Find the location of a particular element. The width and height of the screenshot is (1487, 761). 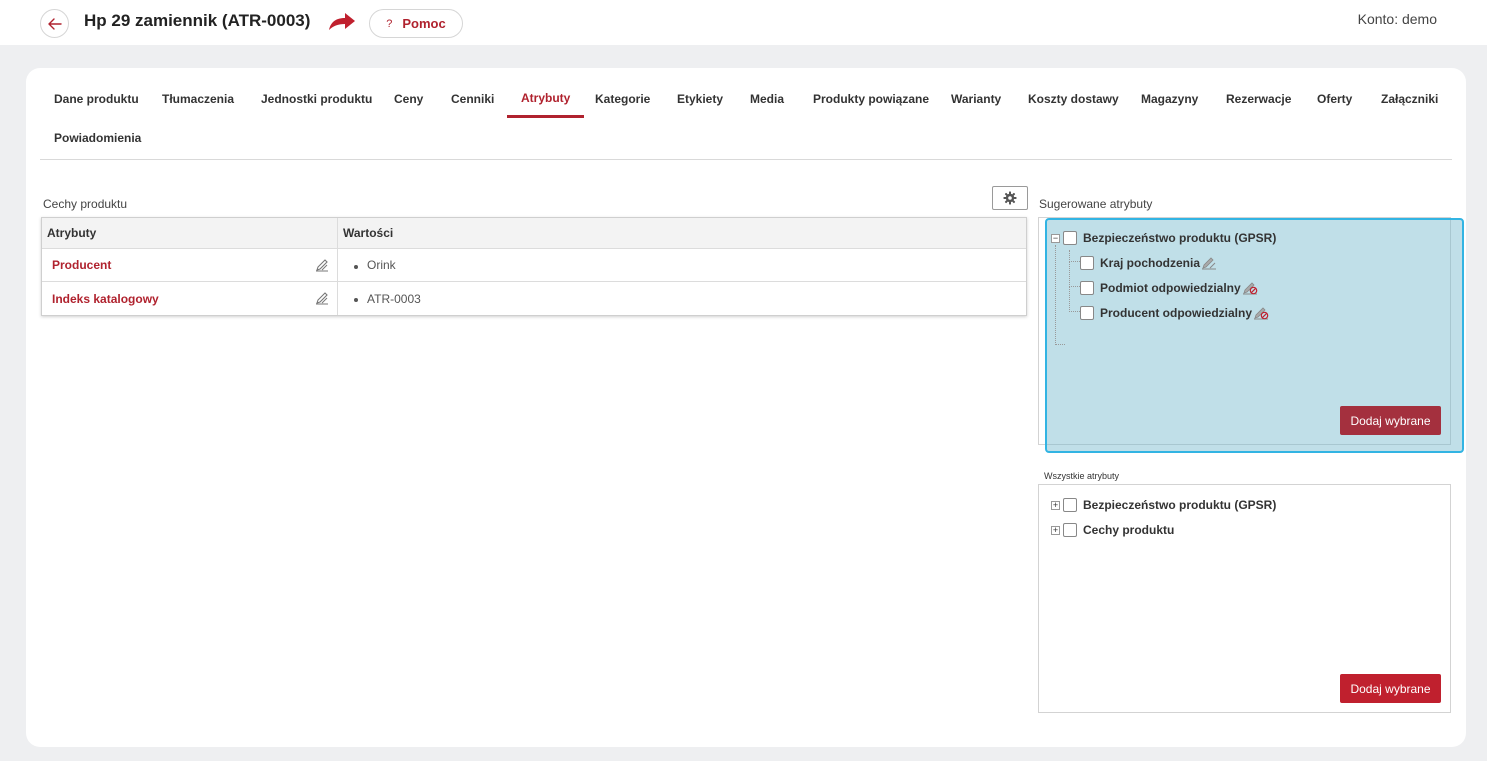

tab-rezerwacje: Rezerwacje is located at coordinates (1258, 99).